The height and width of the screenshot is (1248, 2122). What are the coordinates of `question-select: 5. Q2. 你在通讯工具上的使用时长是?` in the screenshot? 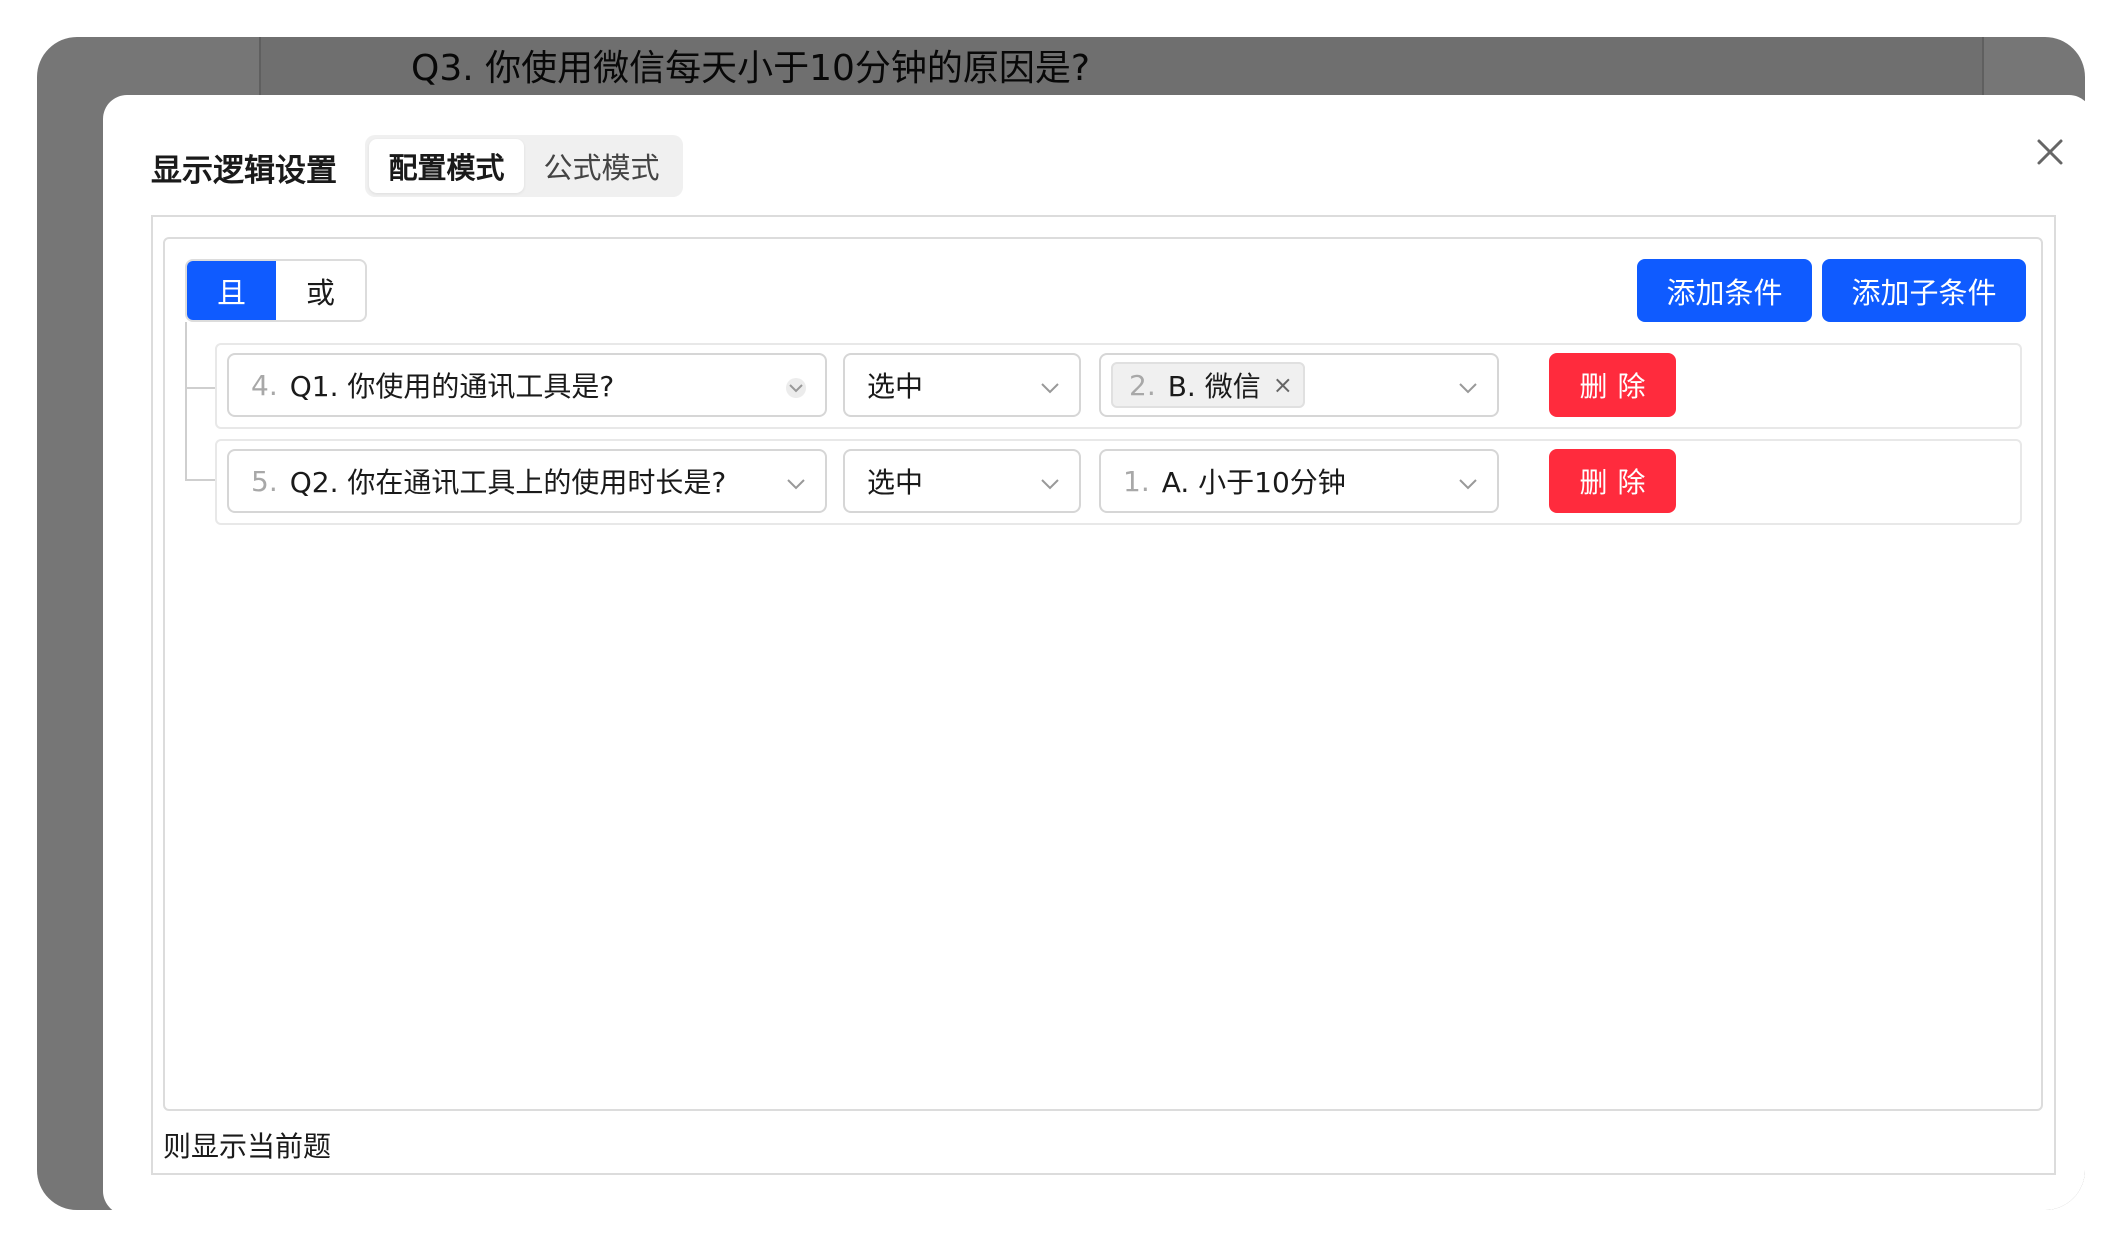 It's located at (527, 481).